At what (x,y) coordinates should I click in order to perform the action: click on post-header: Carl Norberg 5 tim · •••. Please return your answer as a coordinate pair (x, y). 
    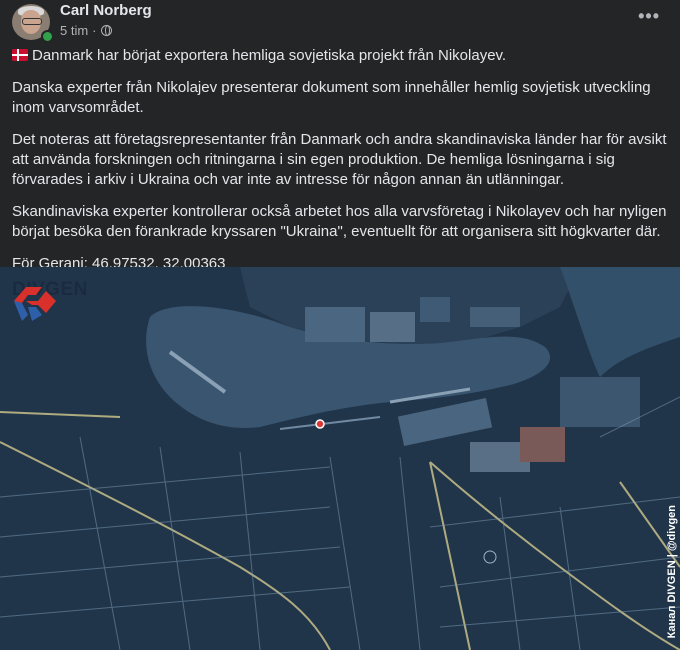
    Looking at the image, I should click on (340, 22).